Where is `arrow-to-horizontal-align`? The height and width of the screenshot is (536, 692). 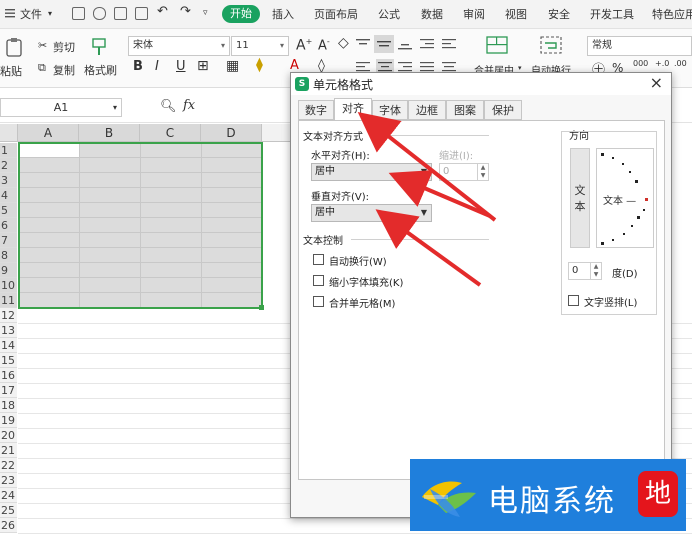 arrow-to-horizontal-align is located at coordinates (439, 194).